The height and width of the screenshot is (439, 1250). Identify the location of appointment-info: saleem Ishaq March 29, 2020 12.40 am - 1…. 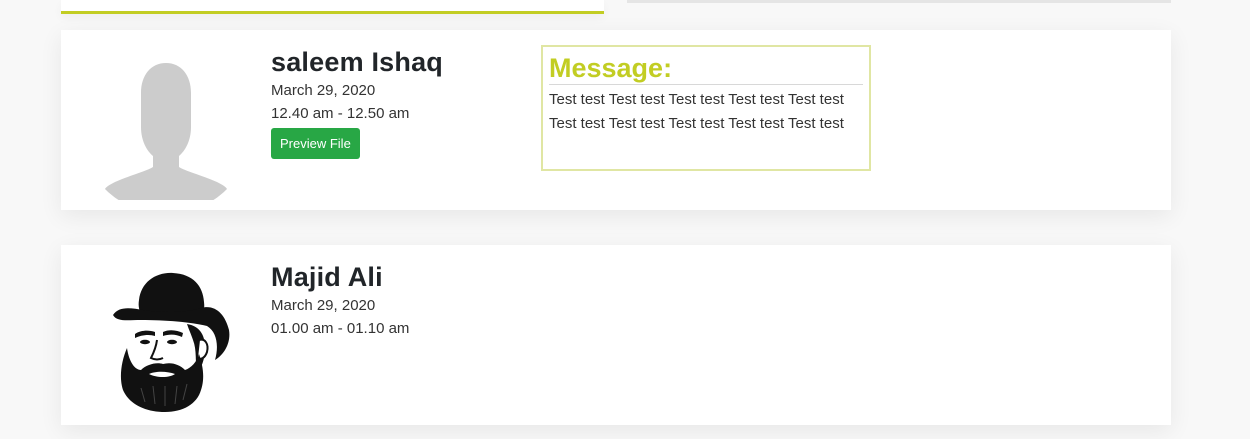
(357, 102).